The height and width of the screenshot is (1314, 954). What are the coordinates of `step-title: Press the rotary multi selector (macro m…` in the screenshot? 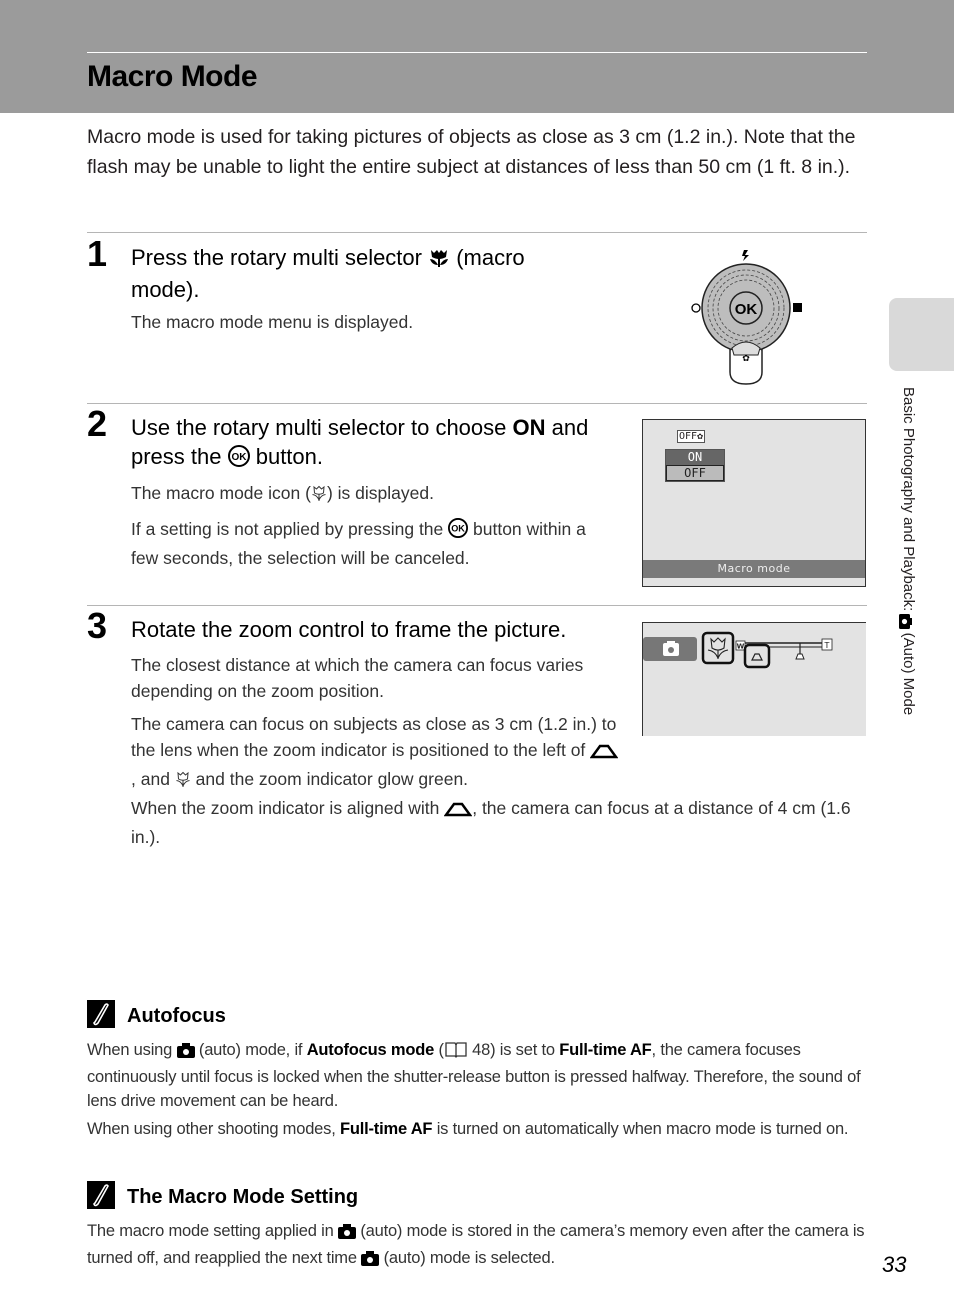 It's located at (328, 273).